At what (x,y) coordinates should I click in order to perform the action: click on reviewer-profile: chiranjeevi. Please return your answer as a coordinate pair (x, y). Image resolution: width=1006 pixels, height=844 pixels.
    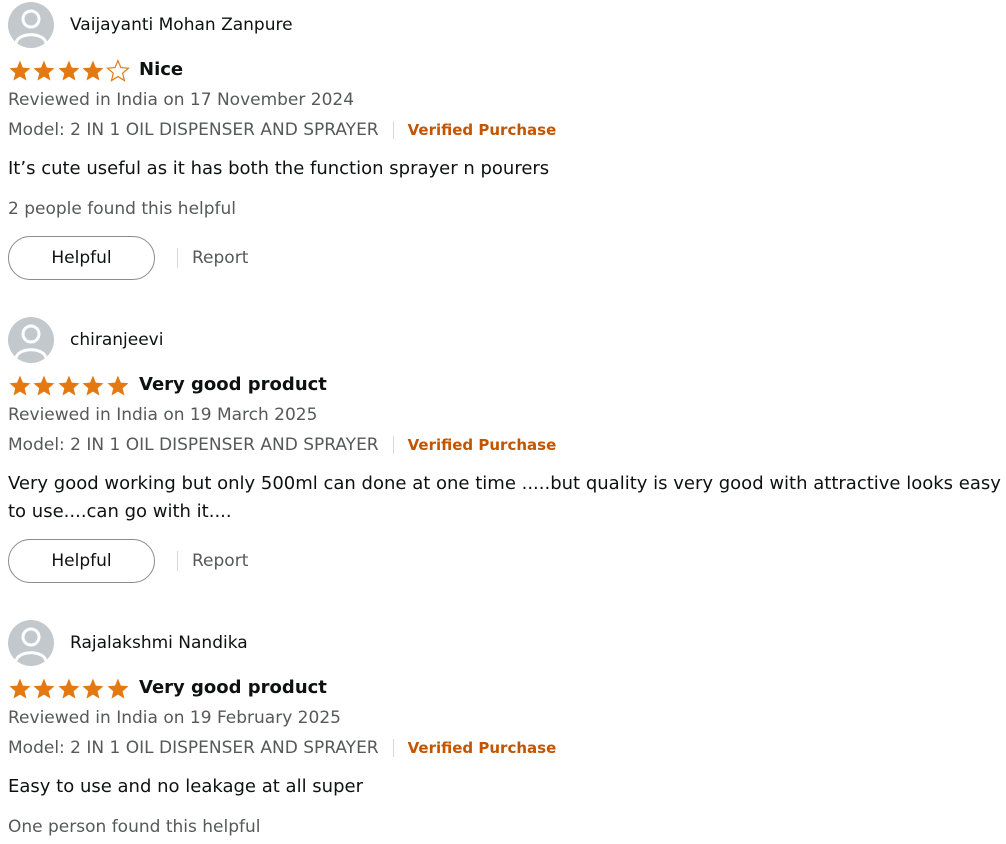
    Looking at the image, I should click on (85, 340).